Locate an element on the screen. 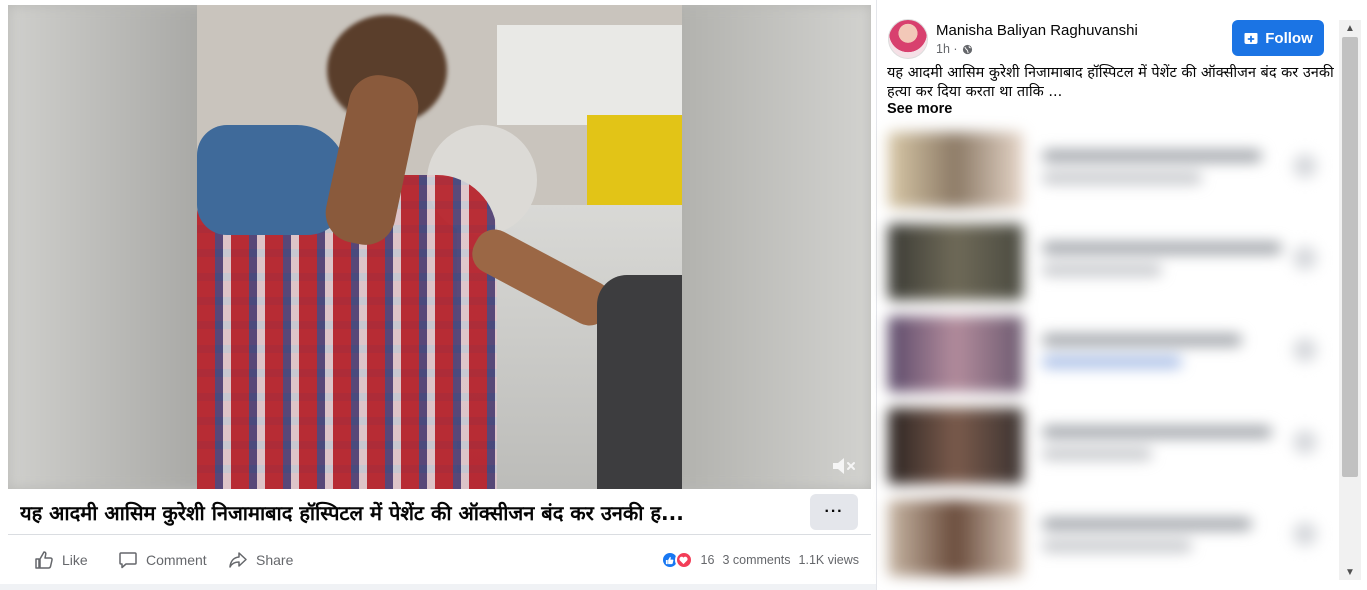  post-time-text: 1h · is located at coordinates (947, 49).